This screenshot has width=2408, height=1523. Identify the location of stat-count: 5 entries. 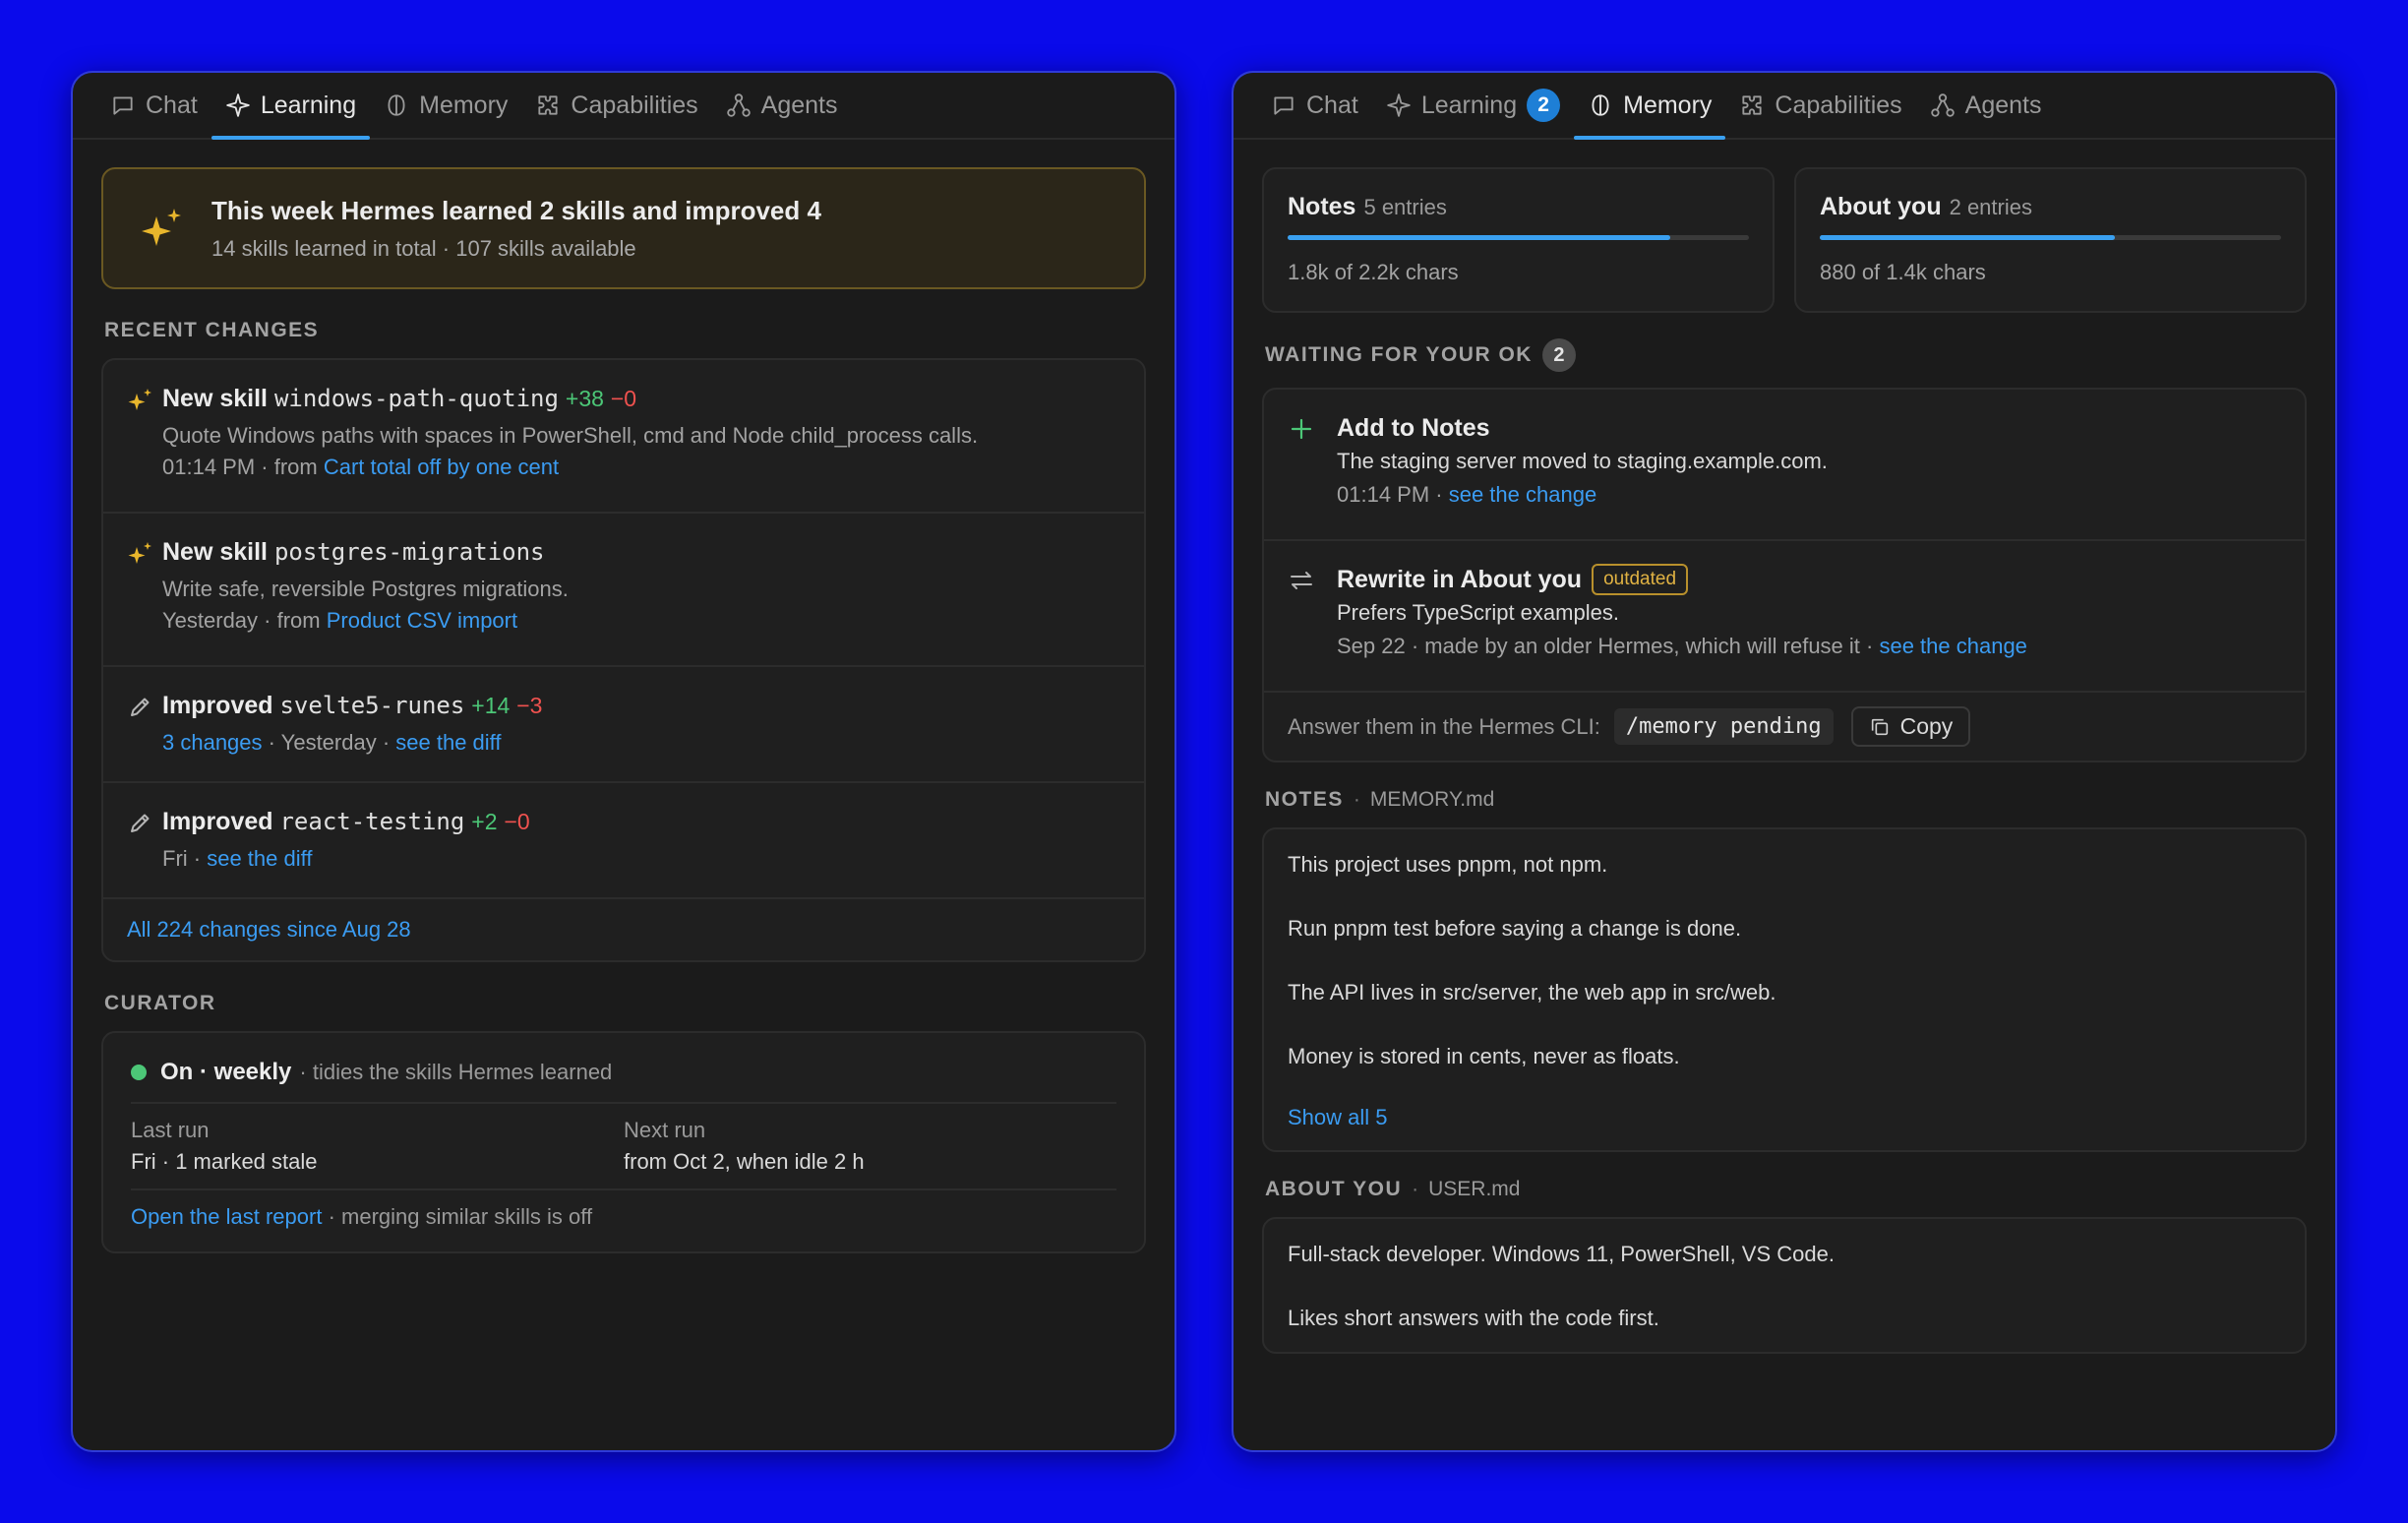
(1405, 207).